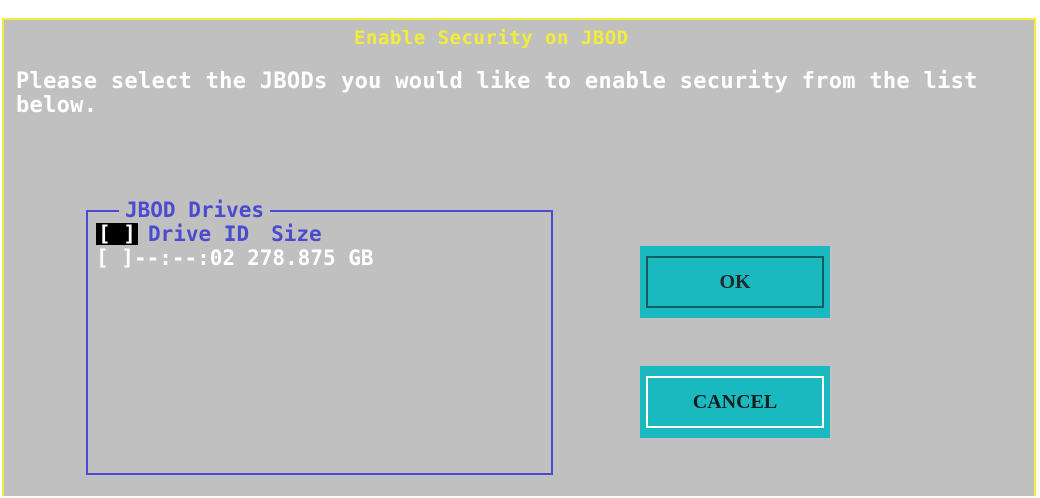  What do you see at coordinates (195, 210) in the screenshot?
I see `jbod-drives-title: JBOD Drives` at bounding box center [195, 210].